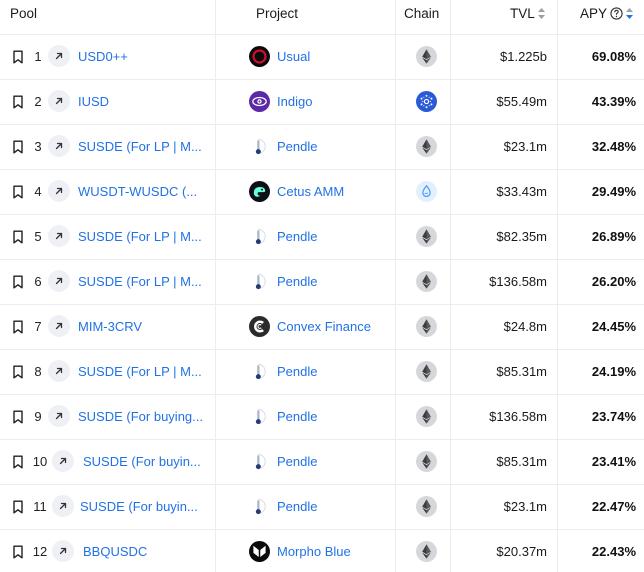 The image size is (644, 572). Describe the element at coordinates (322, 461) in the screenshot. I see `table-row: 10 SUSDE (For buyin... Pendle $85.31m 23.41%` at that location.